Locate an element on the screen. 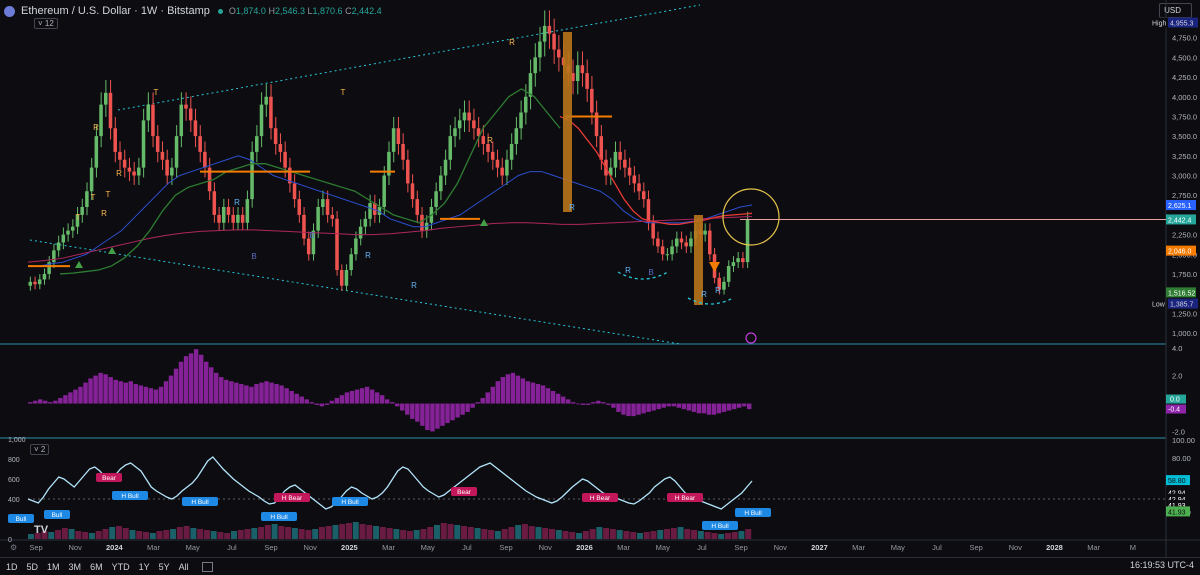 This screenshot has width=1200, height=575. signal-letter: R is located at coordinates (718, 290).